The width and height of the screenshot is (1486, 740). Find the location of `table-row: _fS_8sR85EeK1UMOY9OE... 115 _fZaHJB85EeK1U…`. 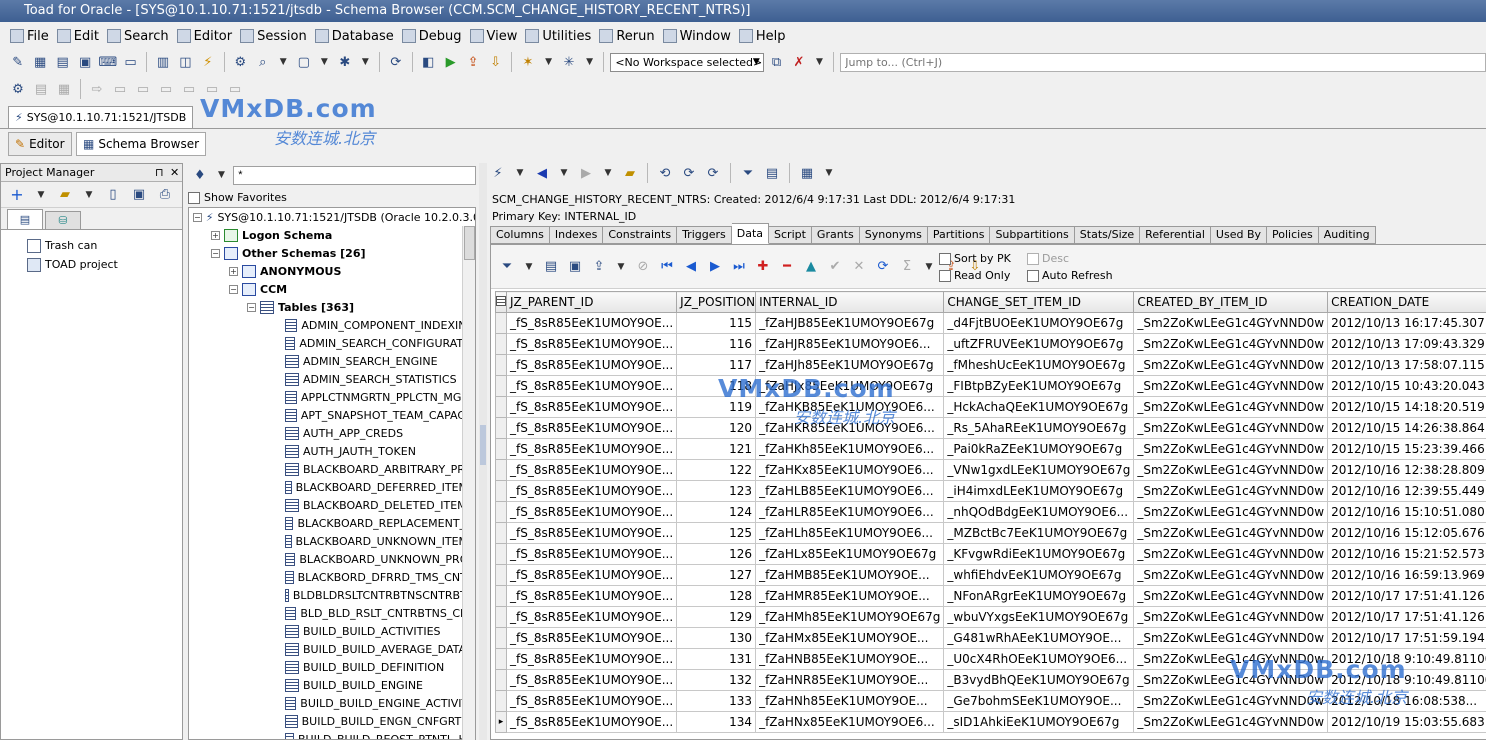

table-row: _fS_8sR85EeK1UMOY9OE... 115 _fZaHJB85EeK1U… is located at coordinates (990, 323).